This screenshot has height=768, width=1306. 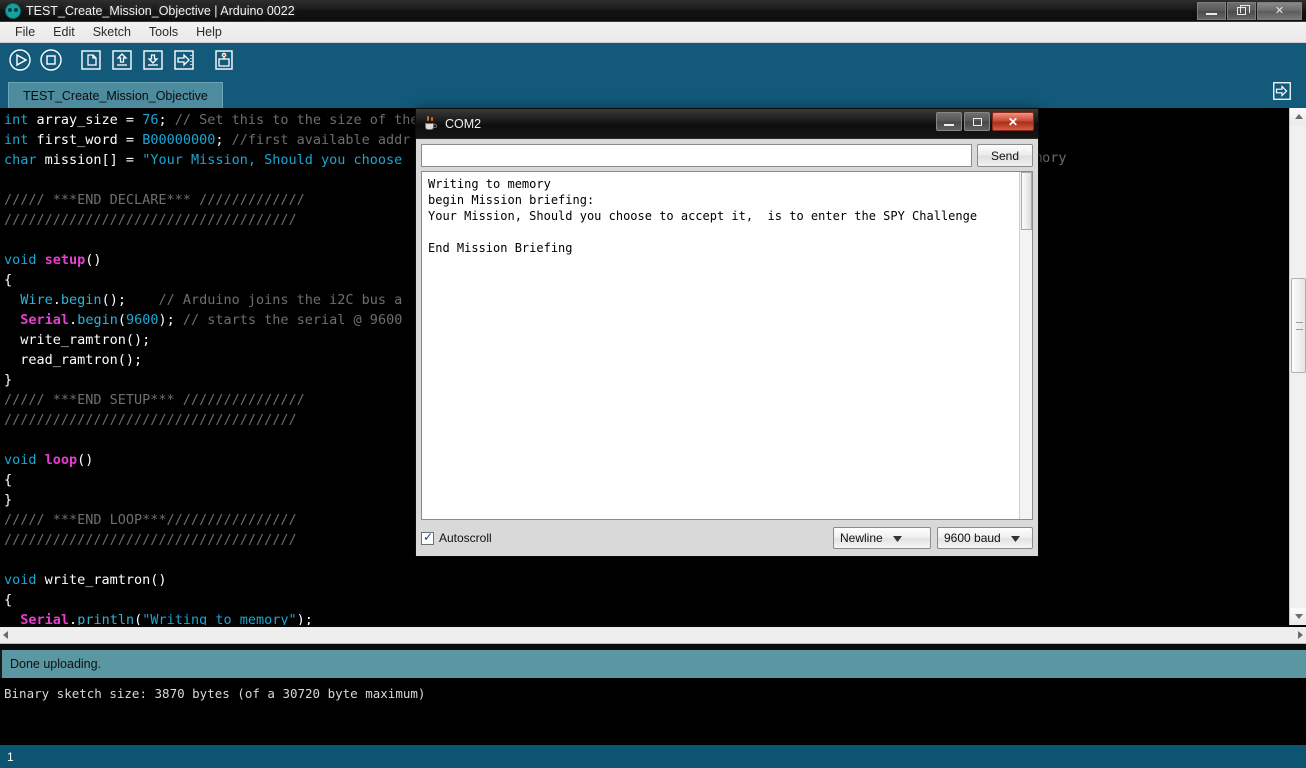 I want to click on java-coffee-cup-icon, so click(x=430, y=123).